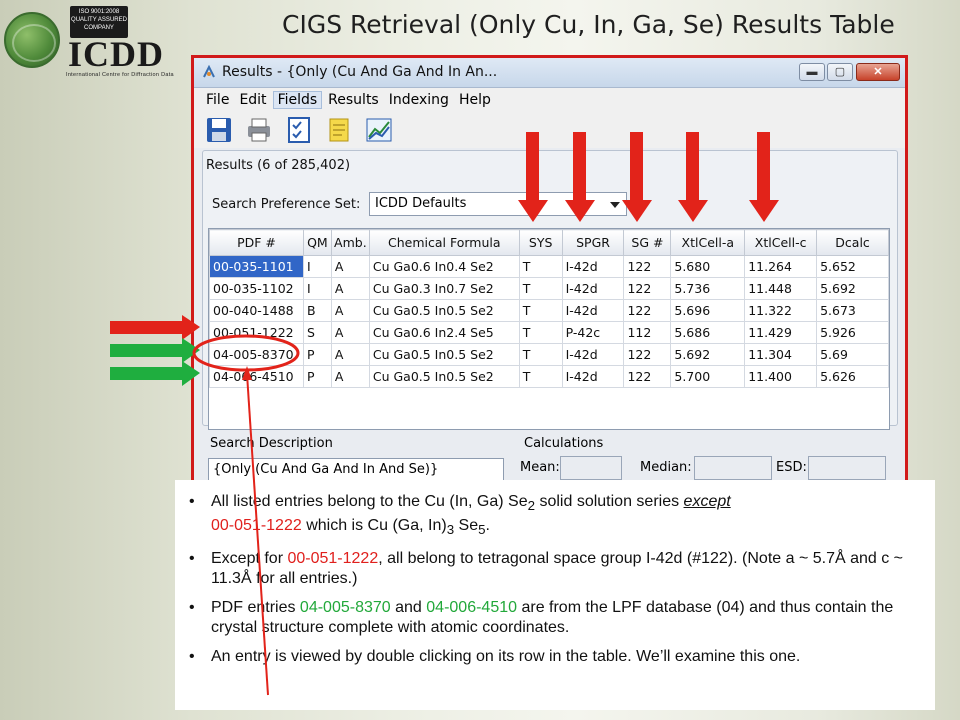  I want to click on cell-xtlcell-c: 11.322, so click(781, 310).